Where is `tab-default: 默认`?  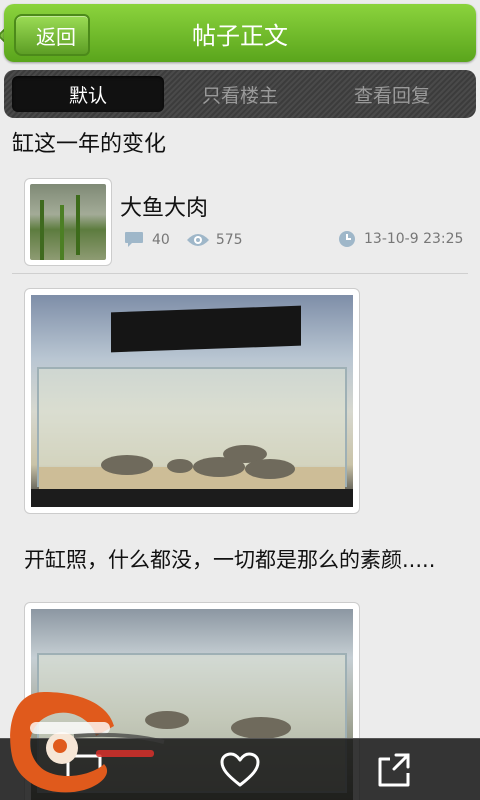 tab-default: 默认 is located at coordinates (88, 94).